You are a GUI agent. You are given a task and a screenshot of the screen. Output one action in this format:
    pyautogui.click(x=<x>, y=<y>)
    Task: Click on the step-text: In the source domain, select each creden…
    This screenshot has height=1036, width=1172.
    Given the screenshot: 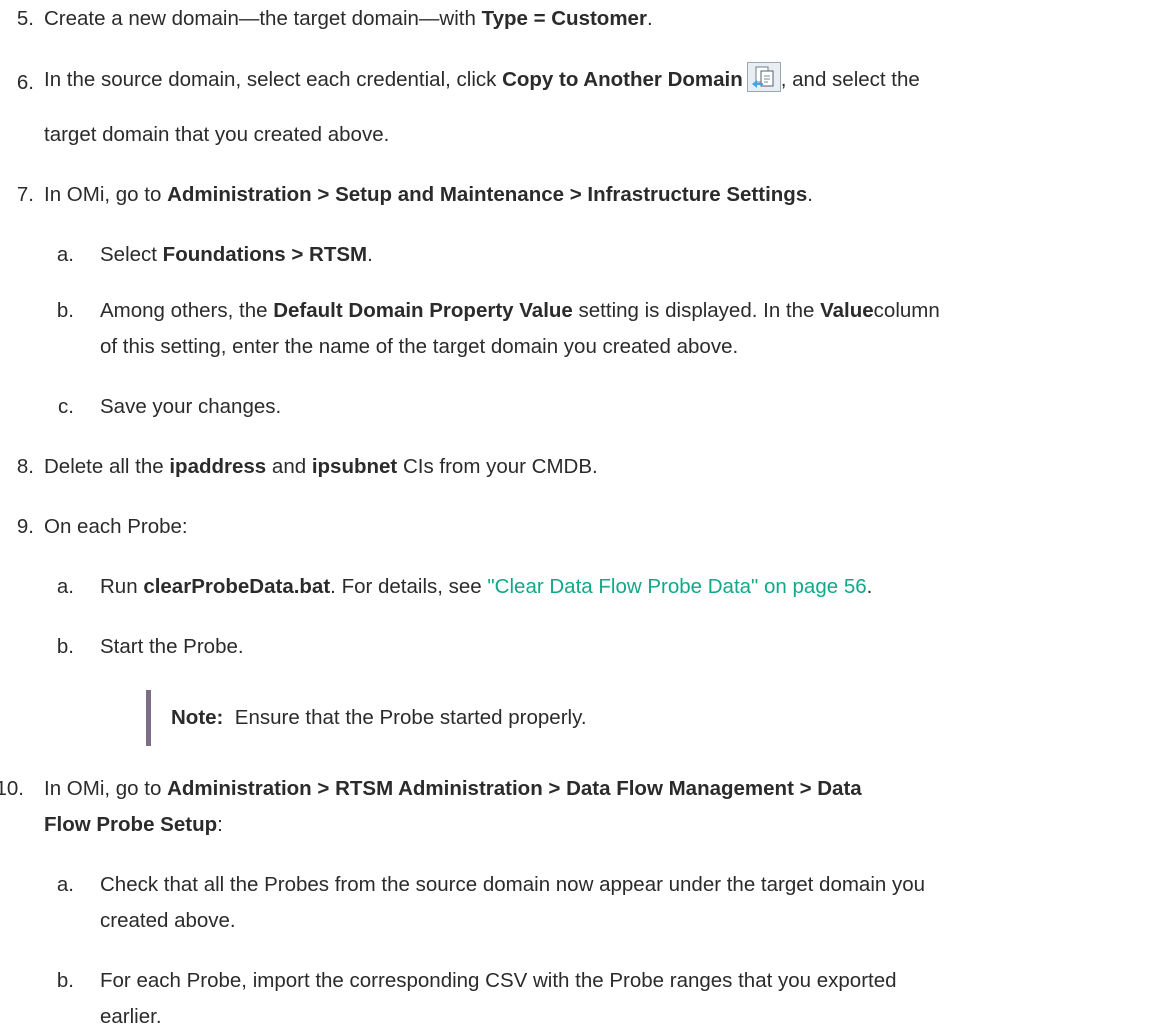 What is the action you would take?
    pyautogui.click(x=482, y=79)
    